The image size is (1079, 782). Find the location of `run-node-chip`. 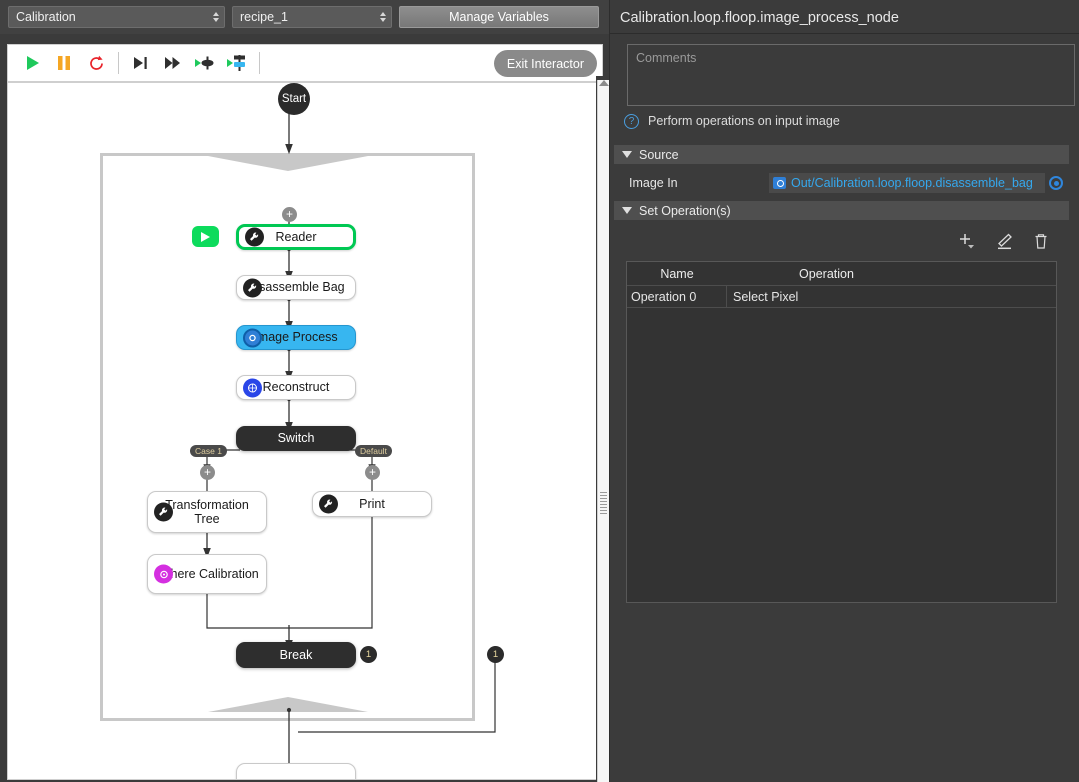

run-node-chip is located at coordinates (205, 236).